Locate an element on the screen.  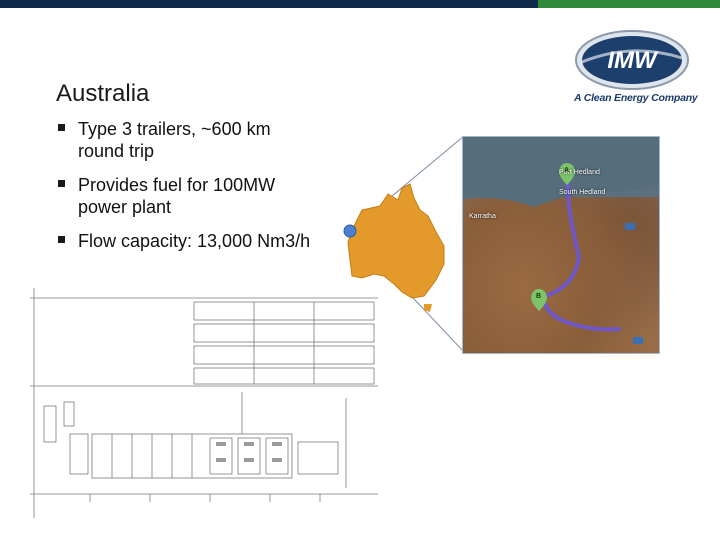
bullet-text: Type 3 trailers, ~600 km round trip is located at coordinates (174, 140).